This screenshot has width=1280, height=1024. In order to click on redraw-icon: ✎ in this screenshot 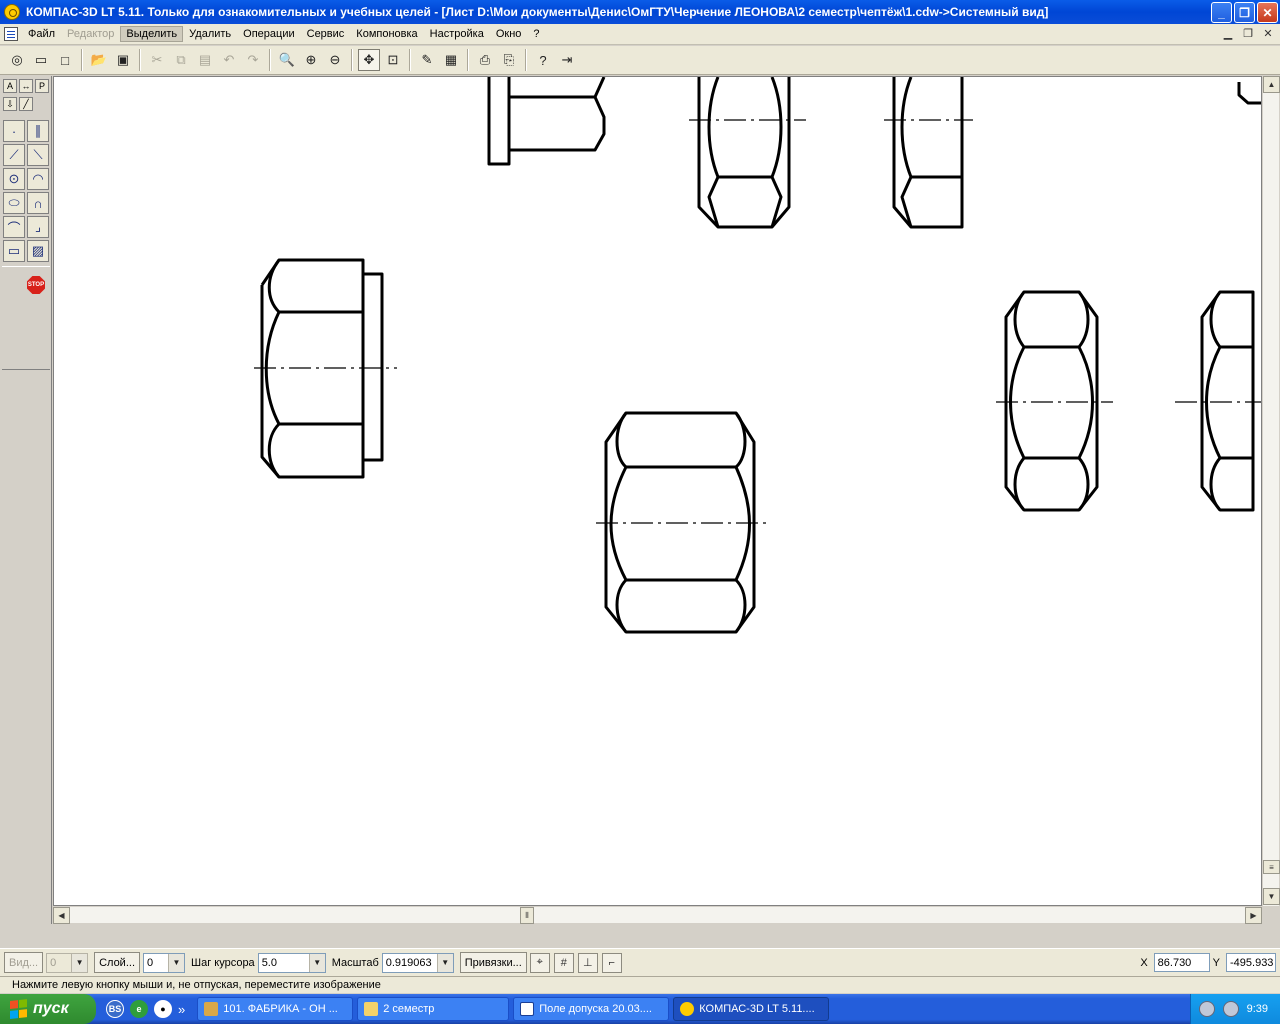, I will do `click(427, 60)`.